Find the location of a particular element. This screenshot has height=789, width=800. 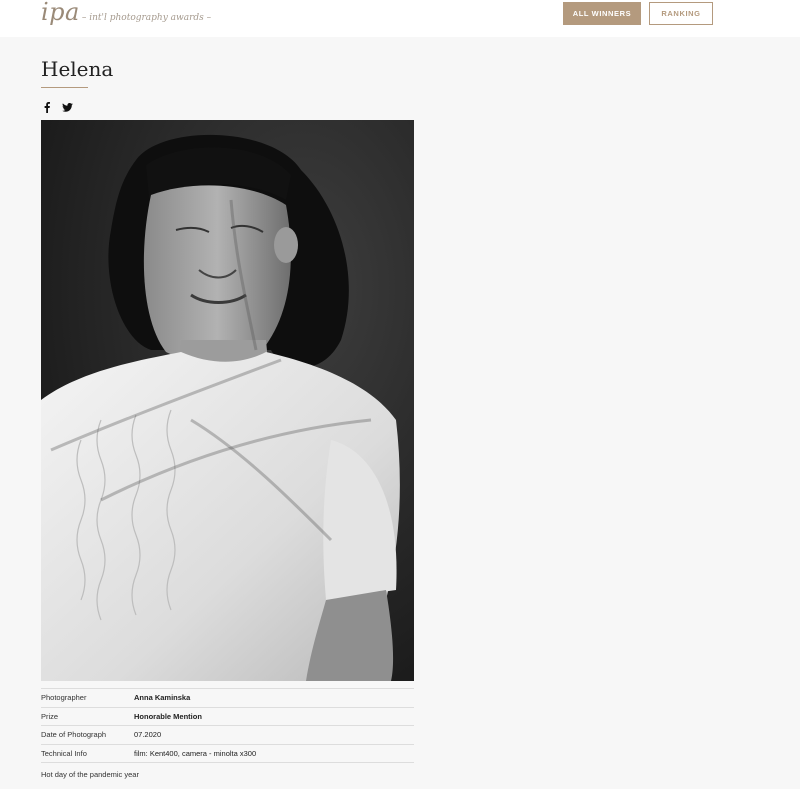

photographer-name: Anna Kaminska is located at coordinates (162, 698).